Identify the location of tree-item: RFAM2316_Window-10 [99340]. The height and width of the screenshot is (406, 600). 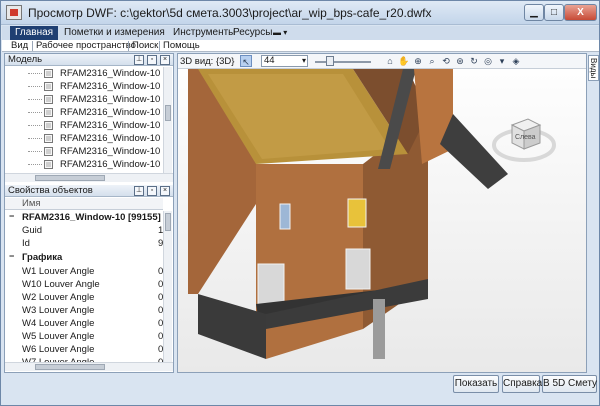
(84, 99).